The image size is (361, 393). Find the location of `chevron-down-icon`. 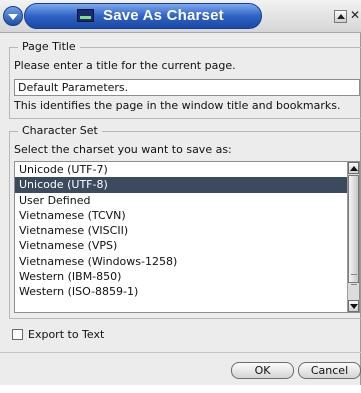

chevron-down-icon is located at coordinates (13, 17).